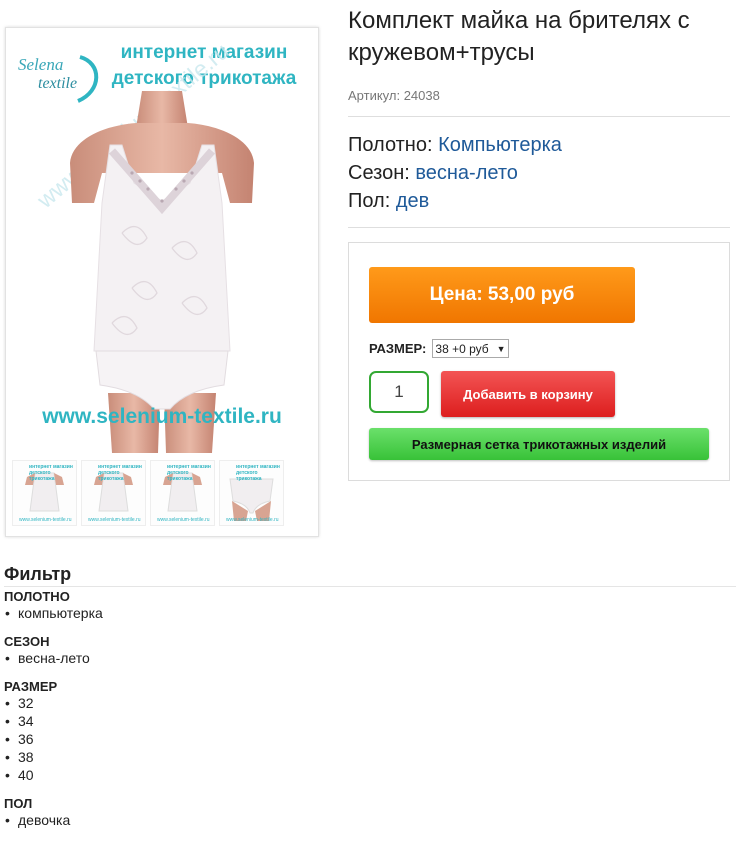 The height and width of the screenshot is (865, 756). I want to click on attr-season: Сезон: весна-лето, so click(433, 173).